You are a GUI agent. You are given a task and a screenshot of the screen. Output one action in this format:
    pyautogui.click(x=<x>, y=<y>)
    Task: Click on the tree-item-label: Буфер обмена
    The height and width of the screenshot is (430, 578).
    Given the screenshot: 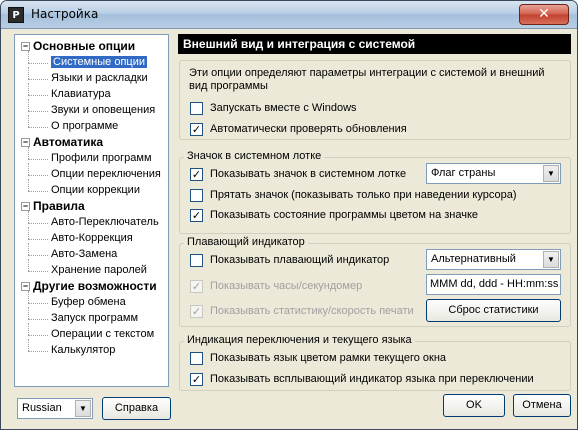 What is the action you would take?
    pyautogui.click(x=88, y=302)
    